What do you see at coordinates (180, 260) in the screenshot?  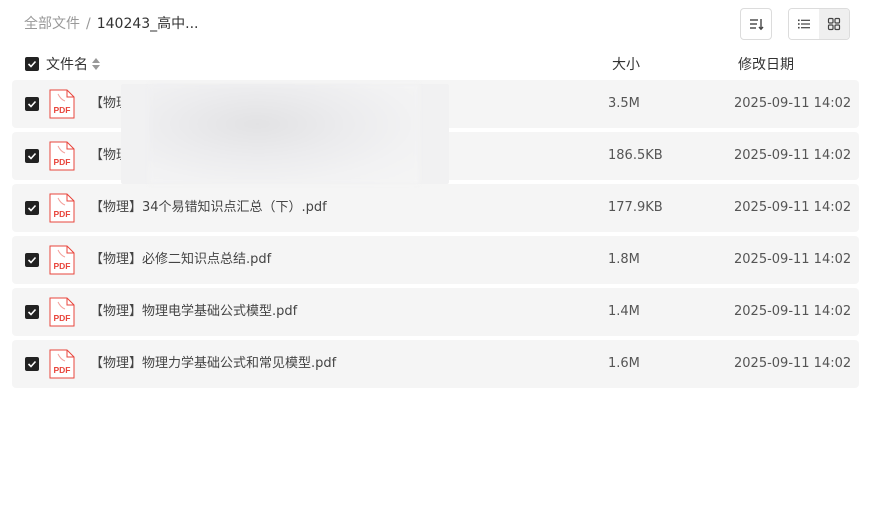 I see `file-name: 【物理】必修二知识点总结.pdf` at bounding box center [180, 260].